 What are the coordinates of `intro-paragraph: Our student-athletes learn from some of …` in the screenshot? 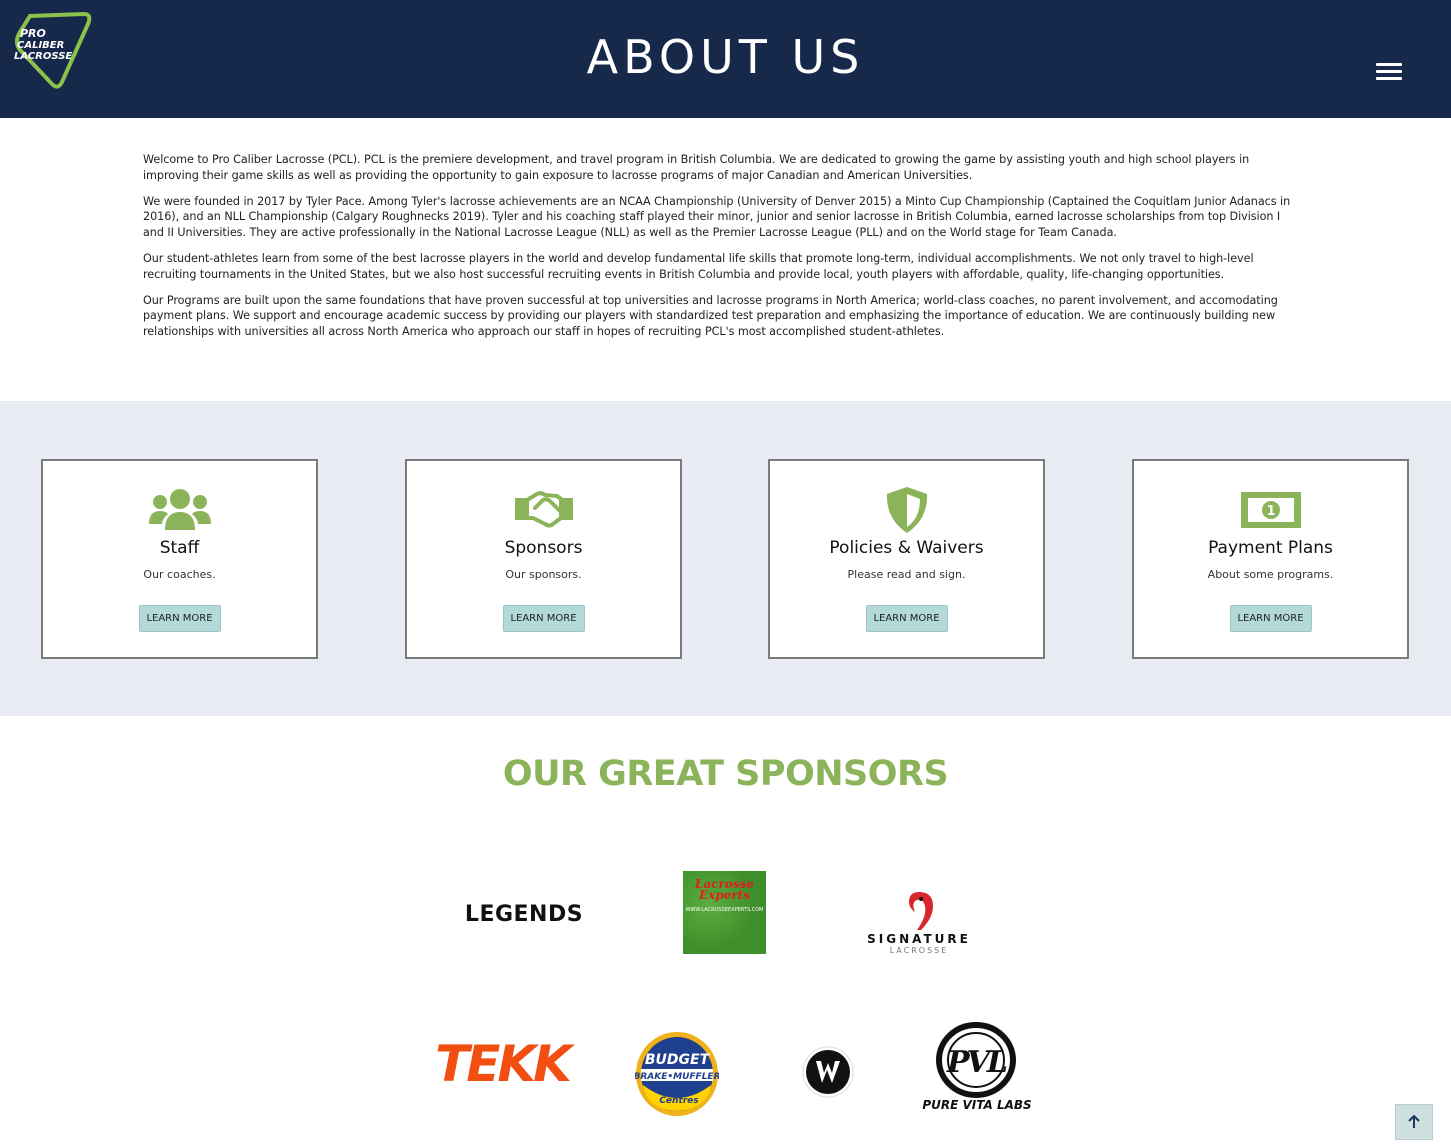 It's located at (698, 266).